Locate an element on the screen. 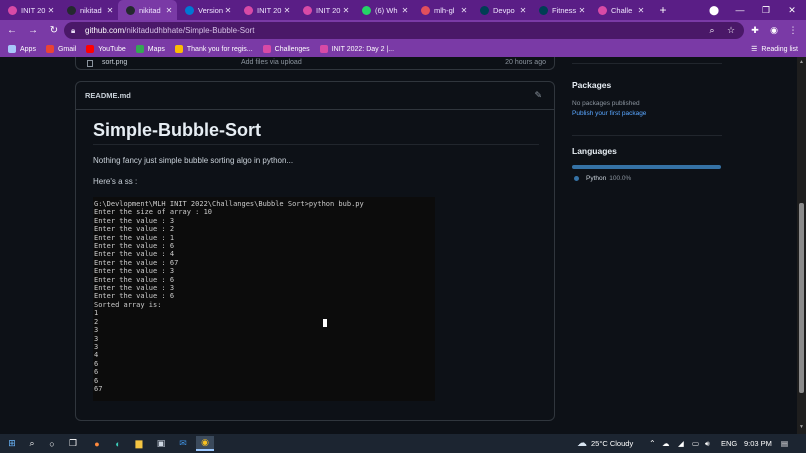 Image resolution: width=806 pixels, height=453 pixels. notifications-icon: ▤ is located at coordinates (784, 443).